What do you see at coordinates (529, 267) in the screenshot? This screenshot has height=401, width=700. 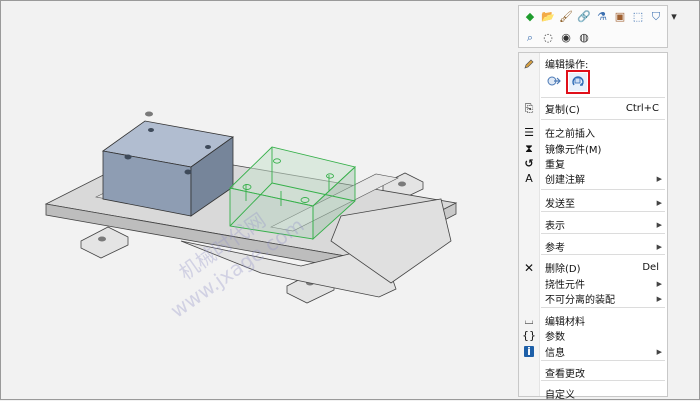 I see `delete-icon: ✕` at bounding box center [529, 267].